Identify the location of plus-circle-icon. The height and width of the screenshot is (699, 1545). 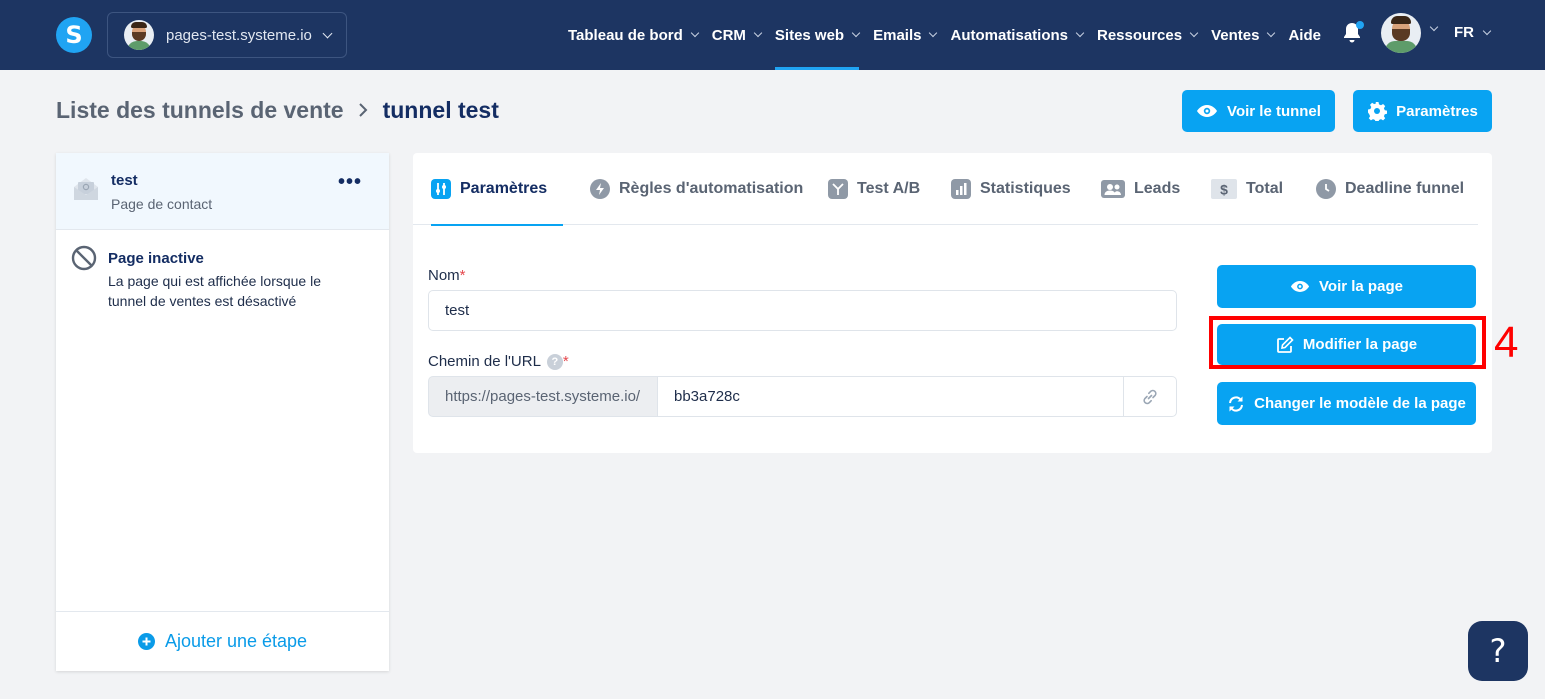
(146, 641).